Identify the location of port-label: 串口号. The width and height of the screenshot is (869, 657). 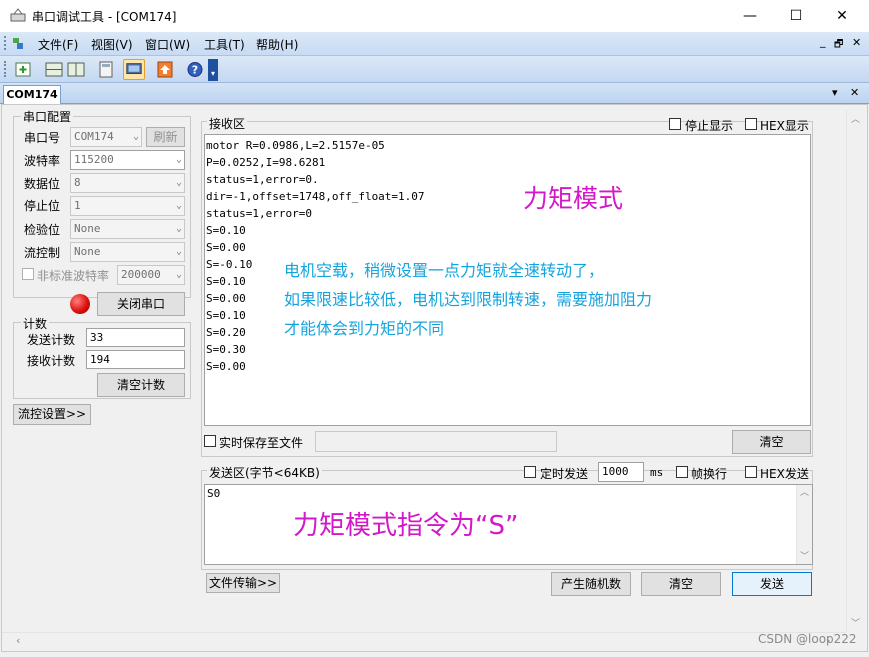
(42, 138).